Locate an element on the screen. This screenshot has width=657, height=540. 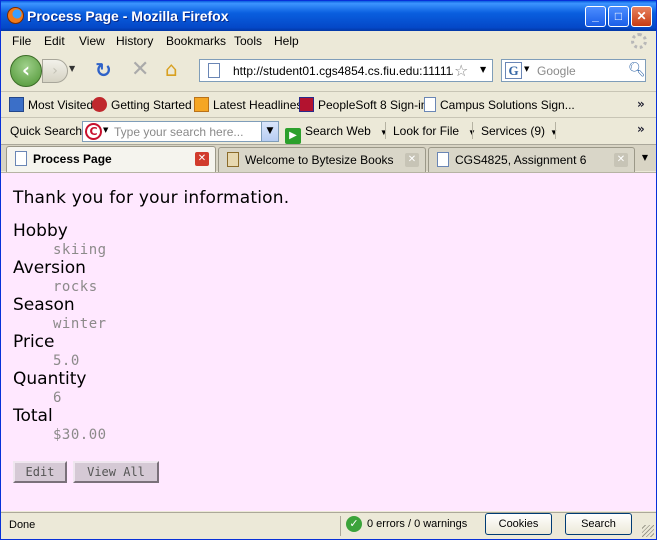
throbber-icon is located at coordinates (639, 41).